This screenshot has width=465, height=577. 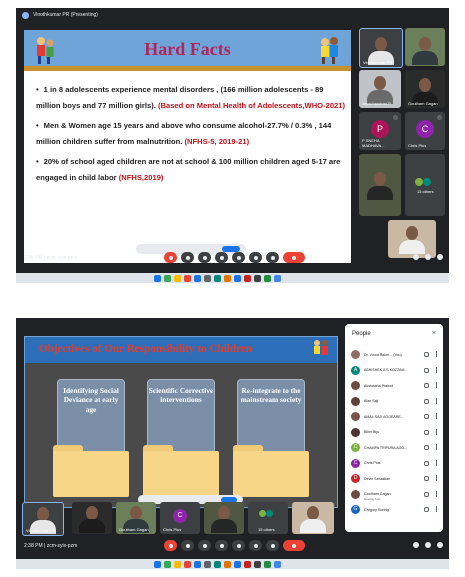 What do you see at coordinates (380, 89) in the screenshot?
I see `participant-tile: Jayachandran P` at bounding box center [380, 89].